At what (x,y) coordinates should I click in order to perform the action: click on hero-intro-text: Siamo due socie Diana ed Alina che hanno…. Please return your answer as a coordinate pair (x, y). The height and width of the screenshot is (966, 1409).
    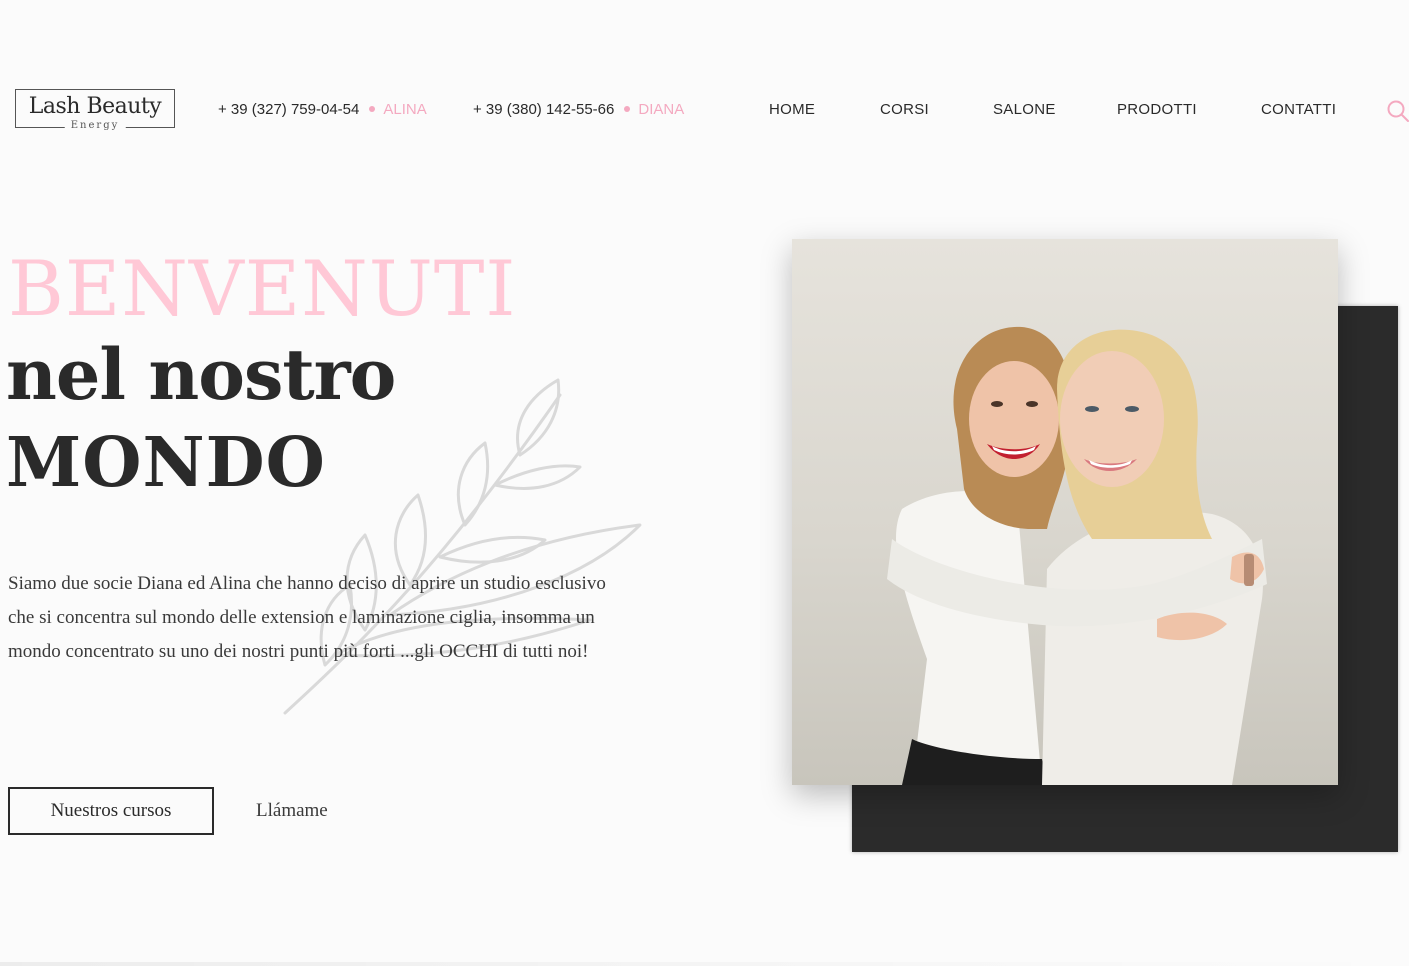
    Looking at the image, I should click on (307, 617).